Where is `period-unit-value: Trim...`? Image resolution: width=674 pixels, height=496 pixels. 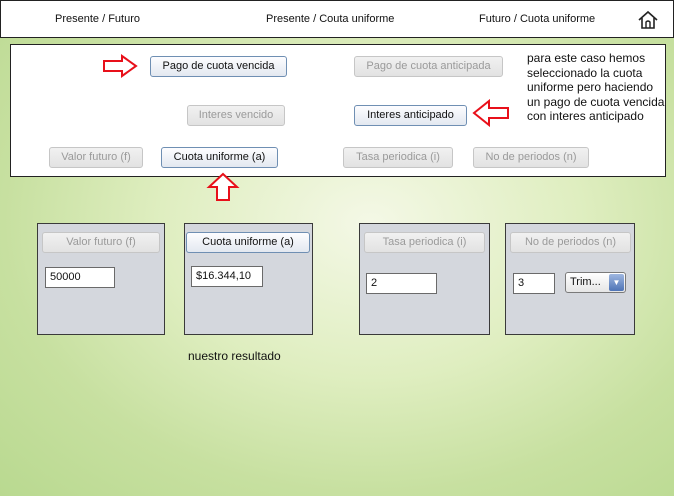
period-unit-value: Trim... is located at coordinates (585, 282).